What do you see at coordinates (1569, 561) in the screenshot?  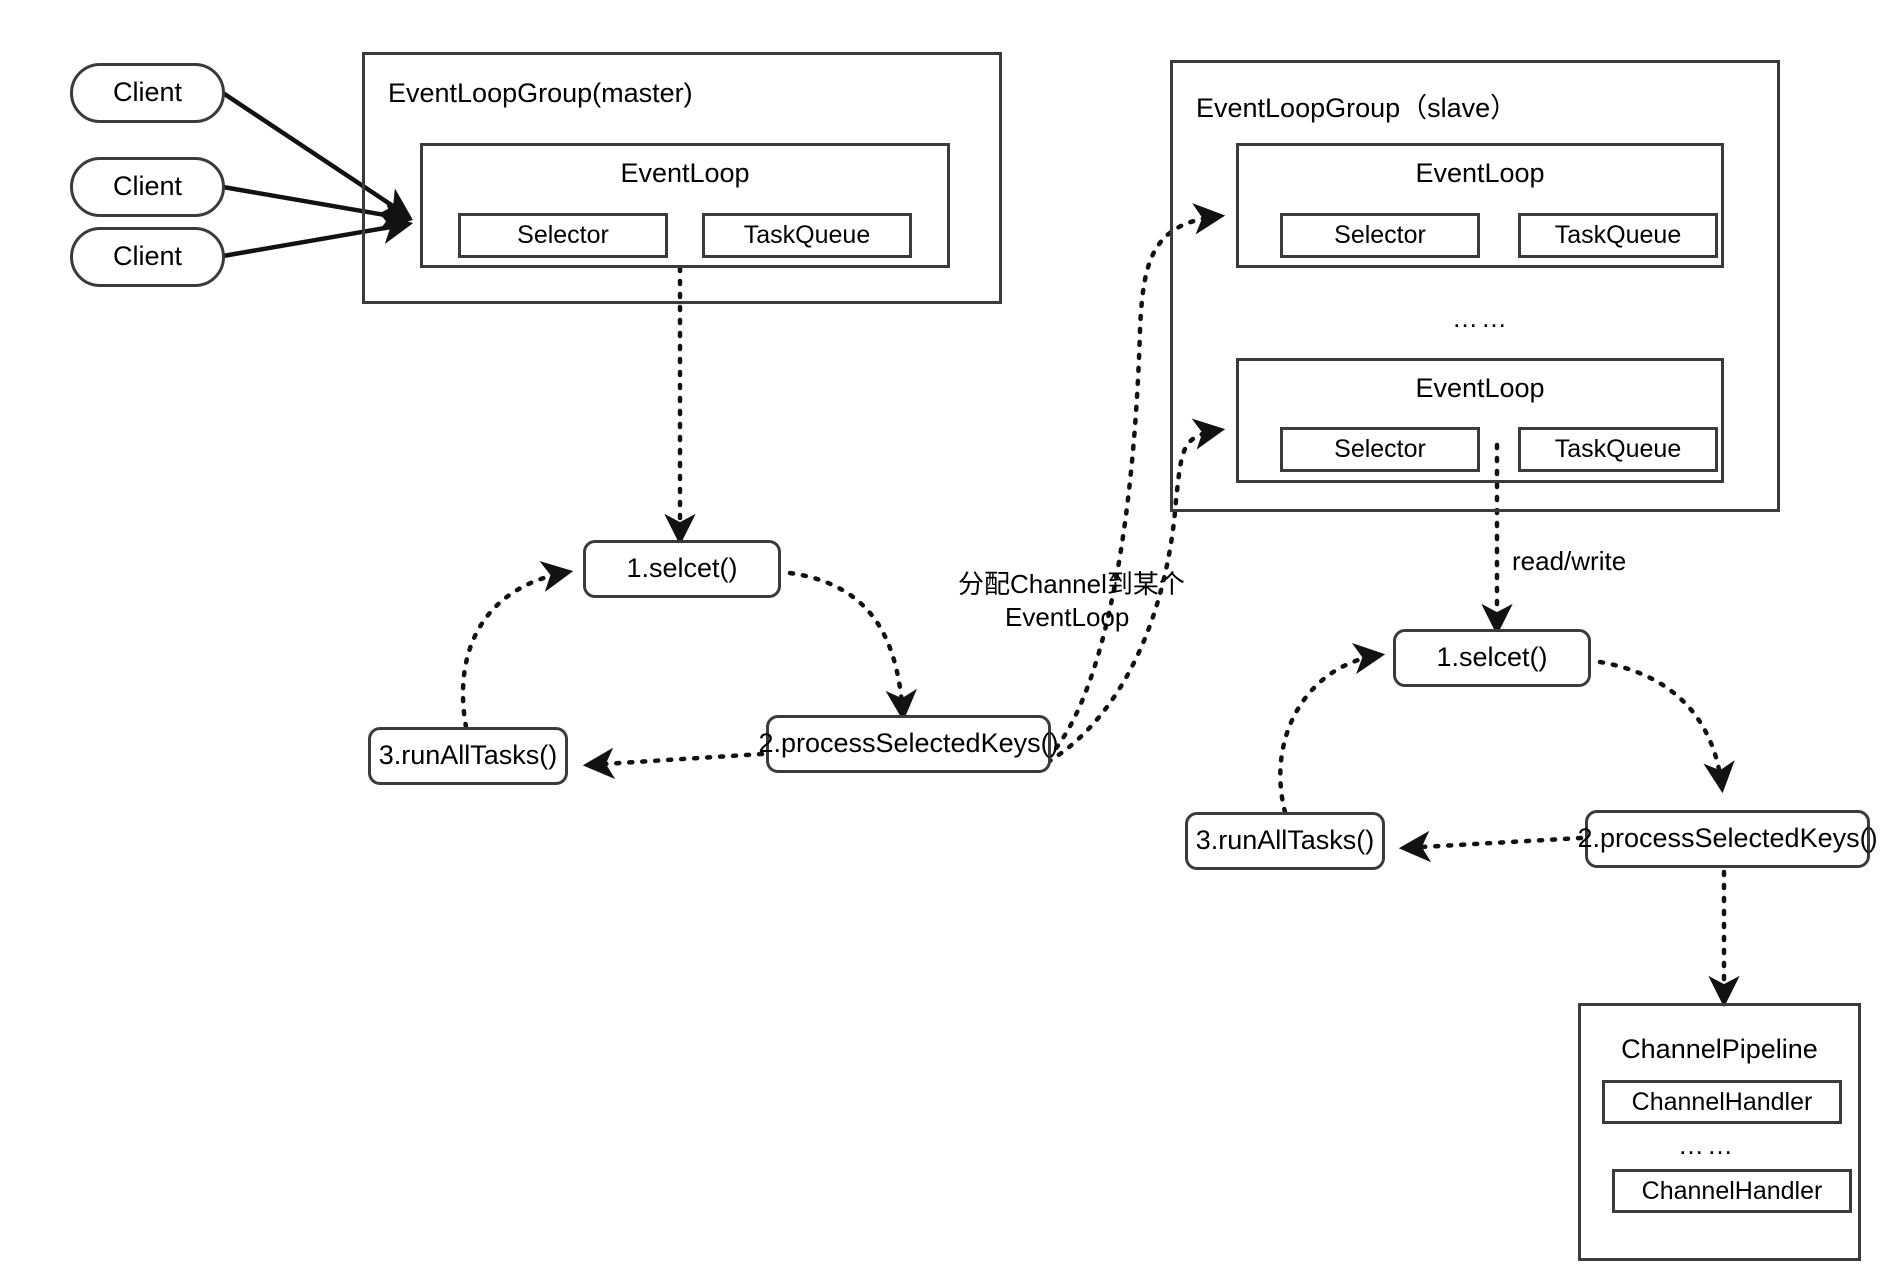 I see `read-write-edge-label: read/write` at bounding box center [1569, 561].